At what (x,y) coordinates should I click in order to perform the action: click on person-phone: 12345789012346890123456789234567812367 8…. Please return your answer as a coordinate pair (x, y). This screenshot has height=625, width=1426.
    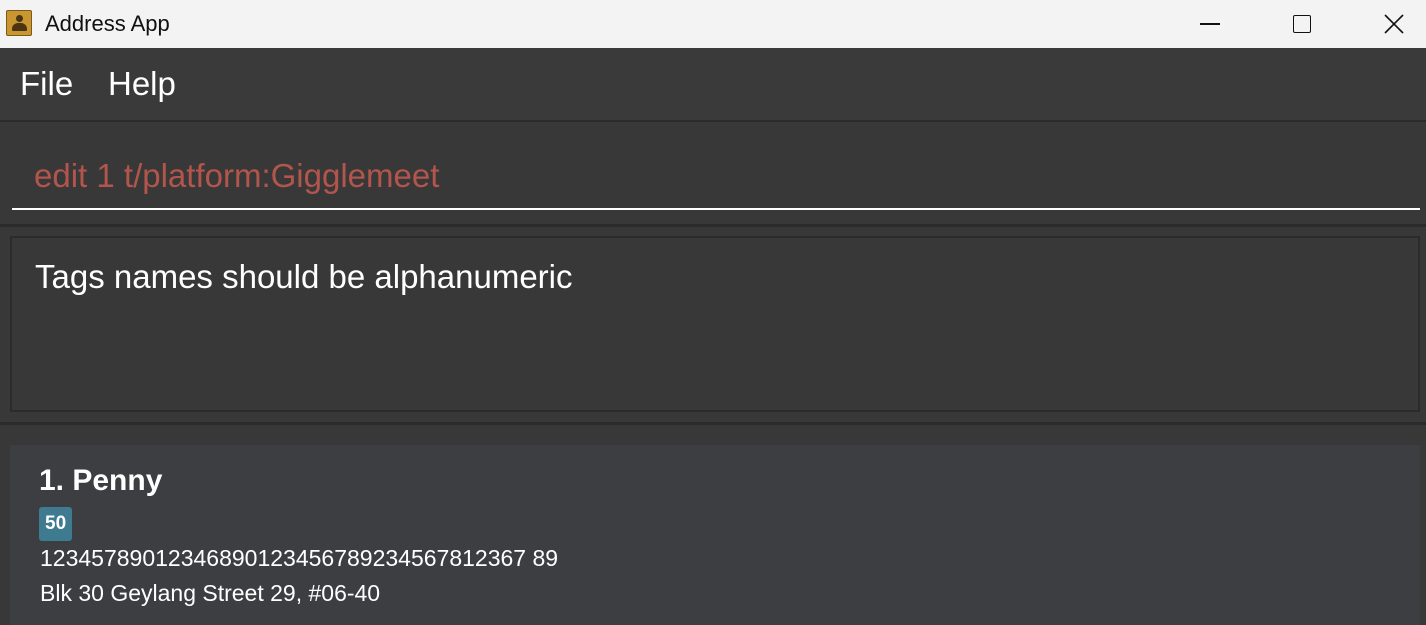
    Looking at the image, I should click on (299, 558).